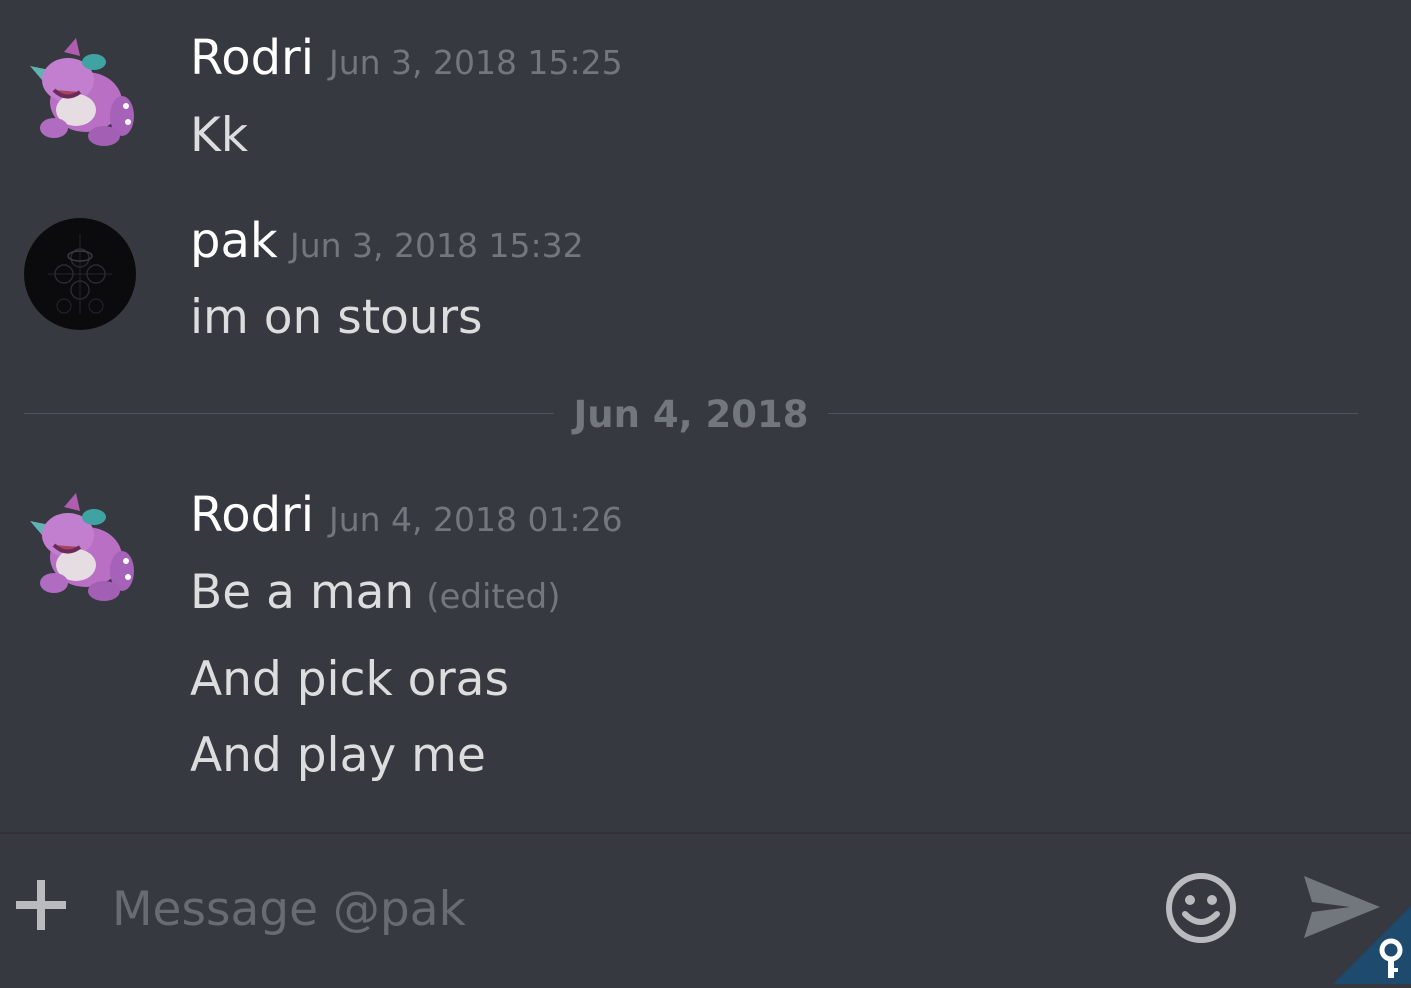 The width and height of the screenshot is (1411, 988). What do you see at coordinates (302, 592) in the screenshot?
I see `message-text-body: Be a man` at bounding box center [302, 592].